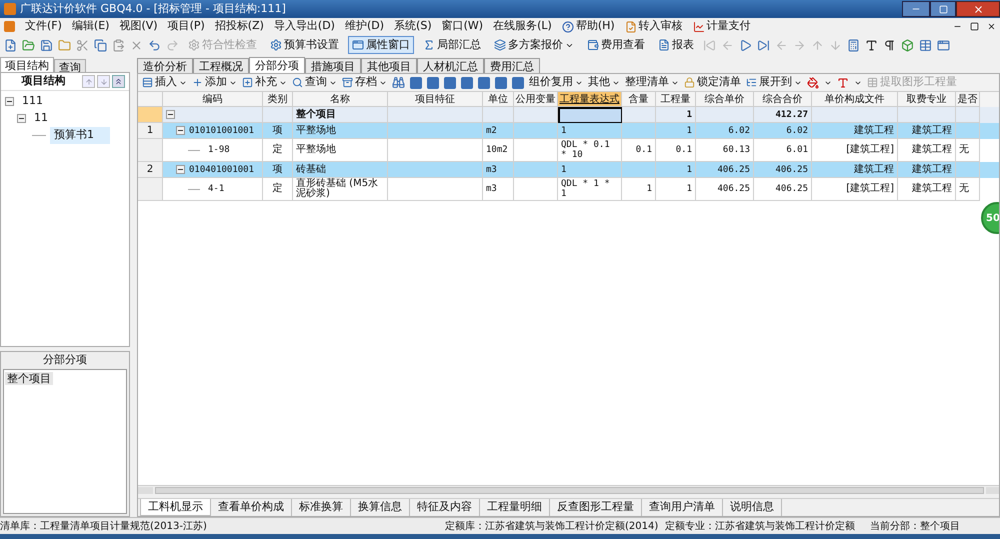 The image size is (1000, 539). What do you see at coordinates (752, 507) in the screenshot?
I see `bottom-tab: 说明信息` at bounding box center [752, 507].